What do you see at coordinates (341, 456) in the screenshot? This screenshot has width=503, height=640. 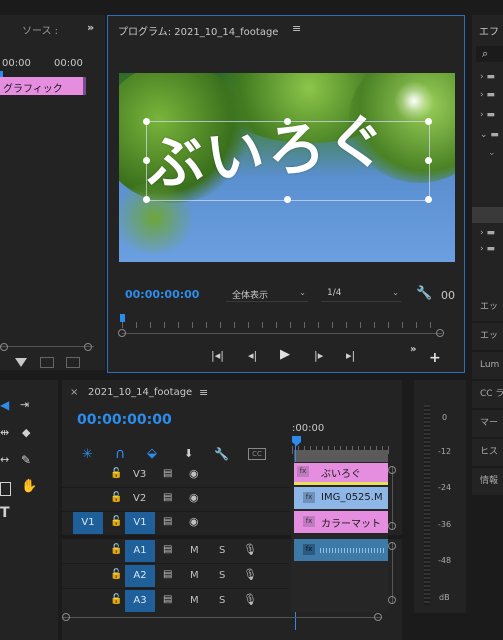 I see `timeline-work-area` at bounding box center [341, 456].